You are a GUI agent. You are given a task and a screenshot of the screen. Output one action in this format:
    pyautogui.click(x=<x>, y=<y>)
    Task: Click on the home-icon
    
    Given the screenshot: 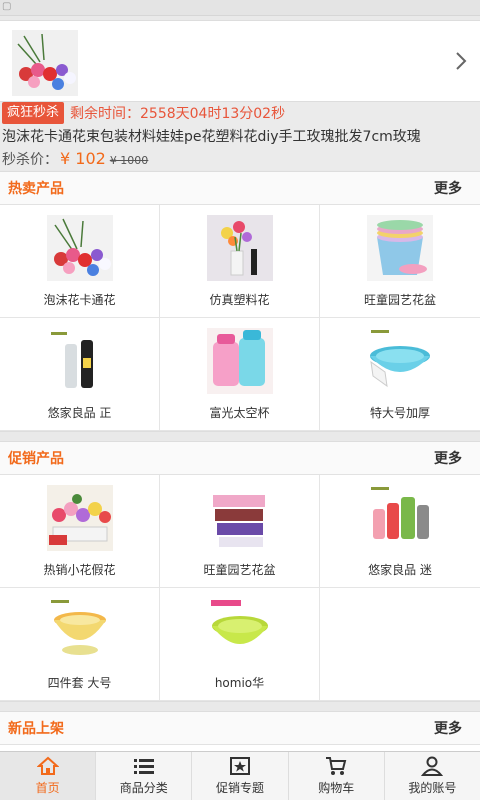 What is the action you would take?
    pyautogui.click(x=47, y=765)
    